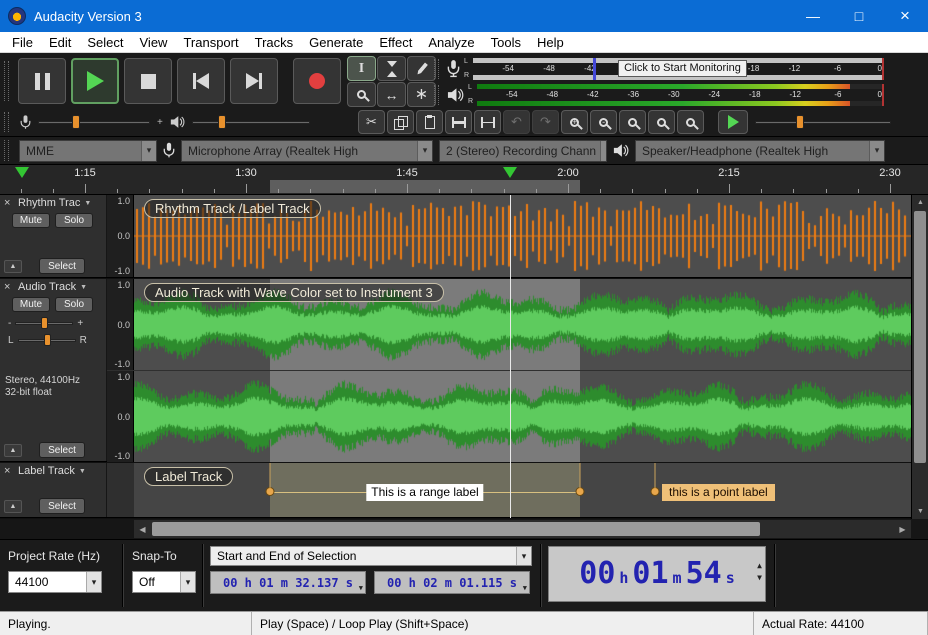 The width and height of the screenshot is (928, 635). I want to click on zoom-in-button: +, so click(574, 122).